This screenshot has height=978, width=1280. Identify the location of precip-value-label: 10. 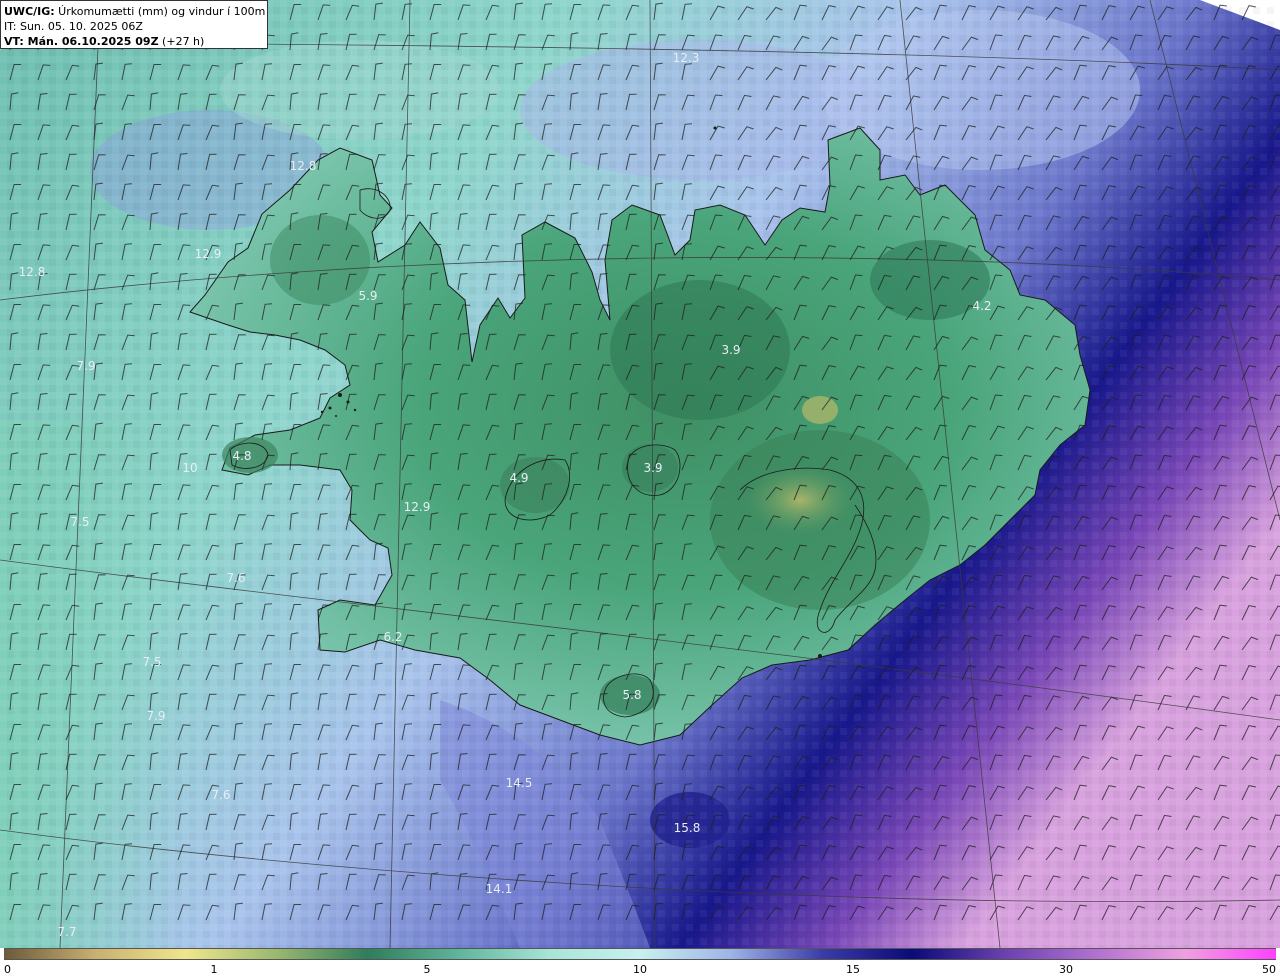
(190, 468).